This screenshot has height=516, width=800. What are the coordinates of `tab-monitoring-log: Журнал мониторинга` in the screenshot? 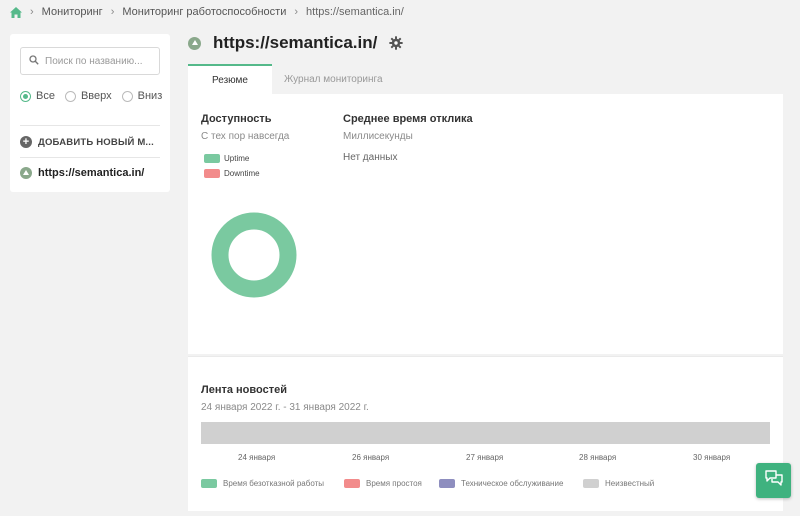 It's located at (333, 79).